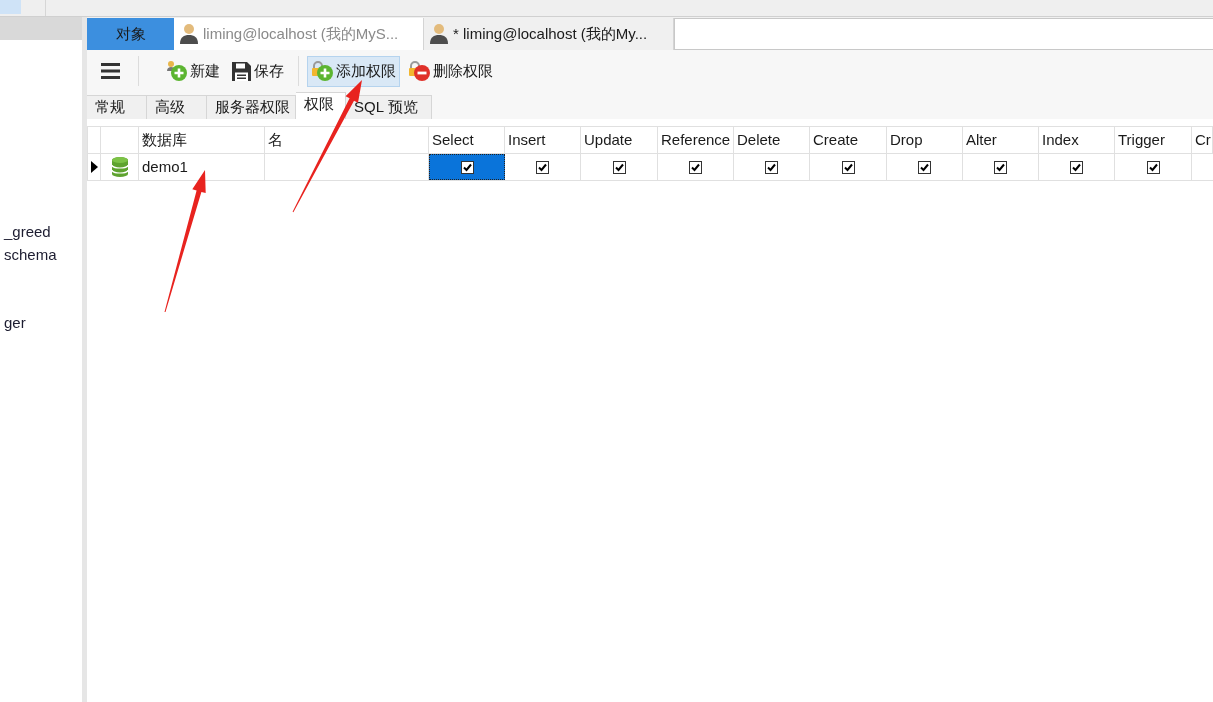  I want to click on column-header: Trigger, so click(1153, 140).